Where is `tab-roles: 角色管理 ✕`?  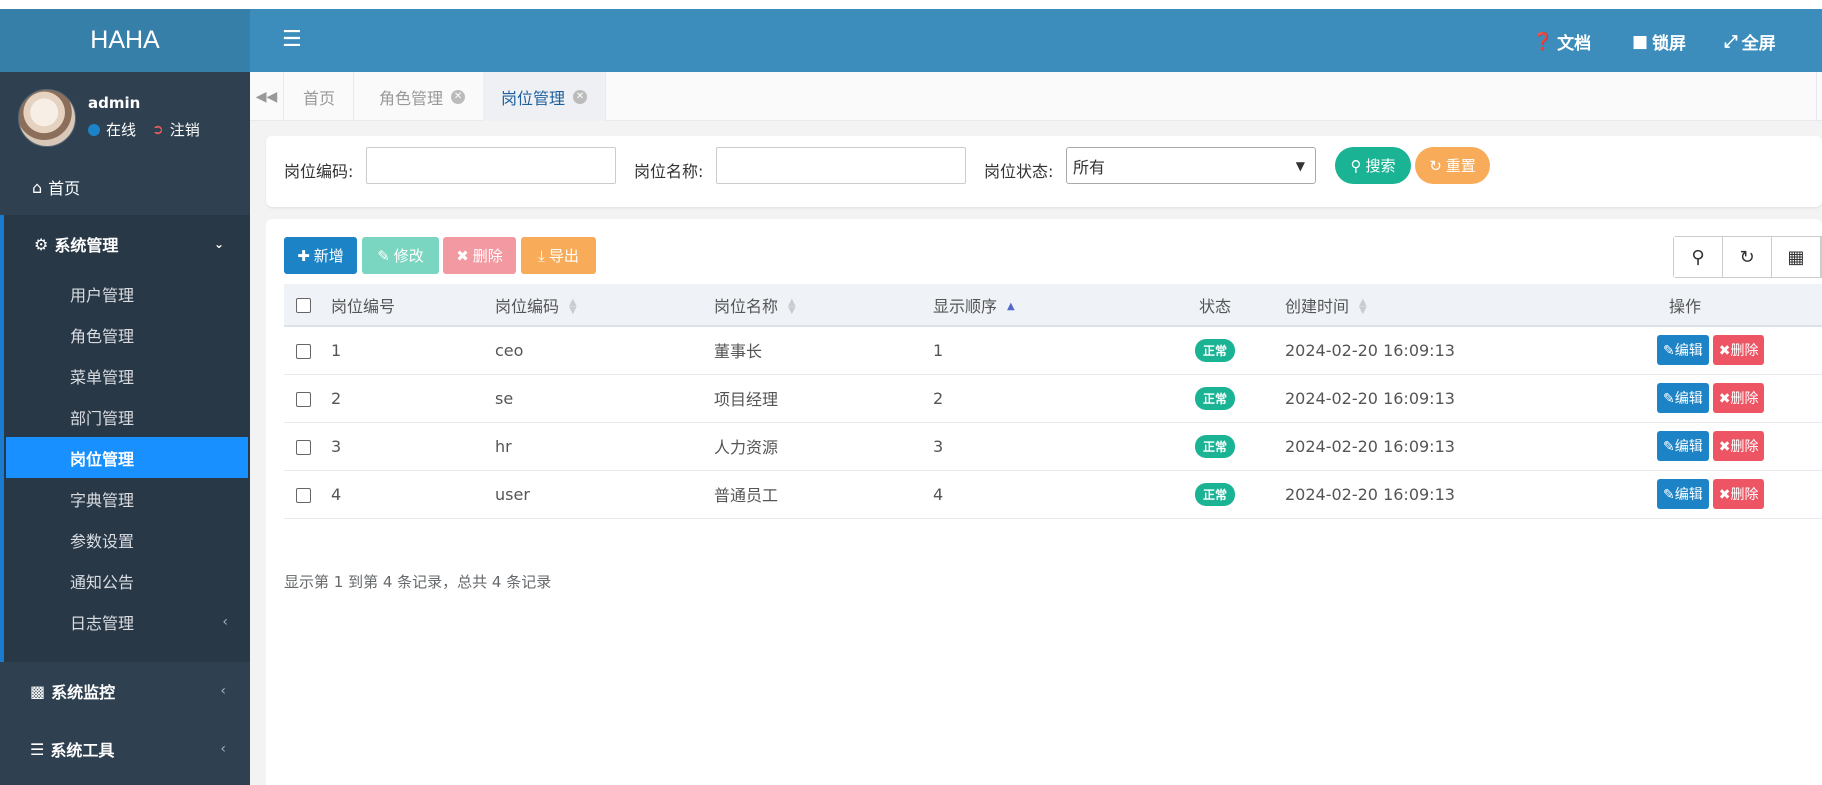 tab-roles: 角色管理 ✕ is located at coordinates (423, 96).